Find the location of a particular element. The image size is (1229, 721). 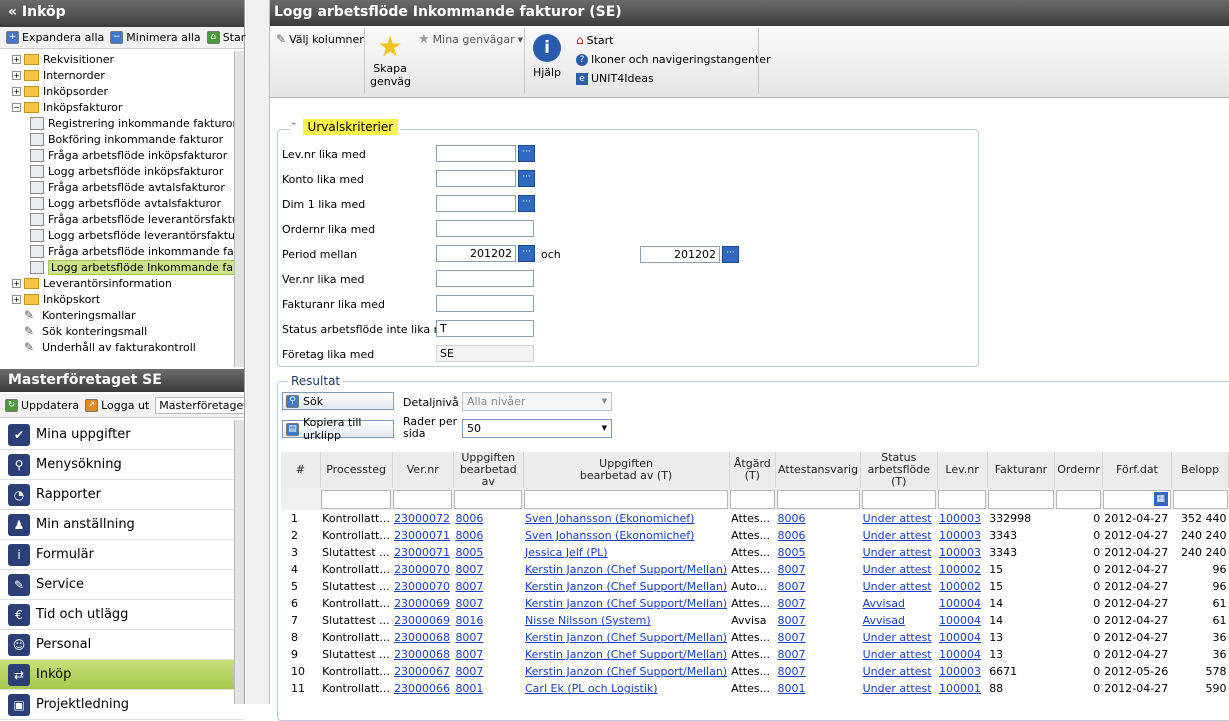

tree-item: Logg arbetsflöde leverantörsfakturor is located at coordinates (122, 235).